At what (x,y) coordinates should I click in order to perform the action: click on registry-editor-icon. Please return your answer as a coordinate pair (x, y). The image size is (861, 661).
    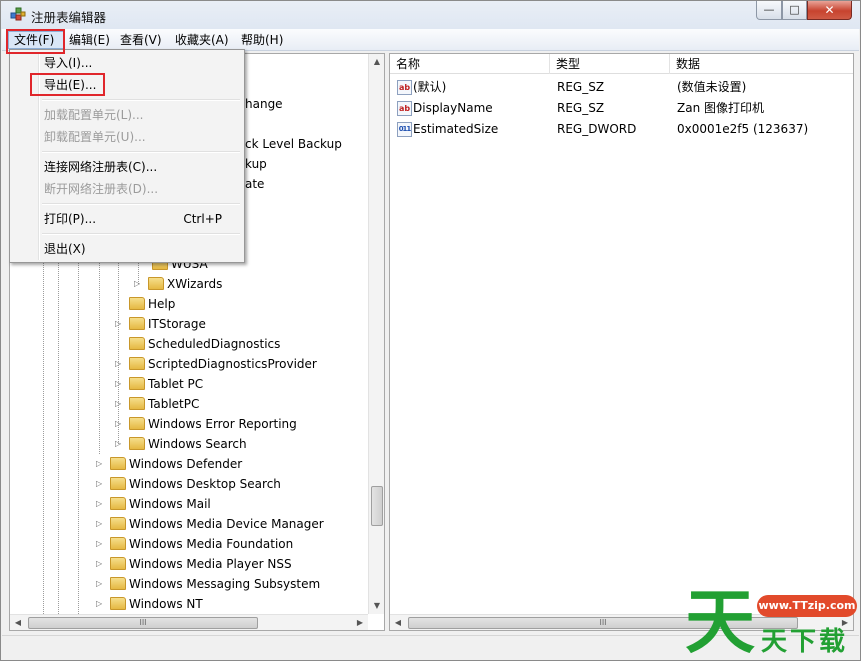
    Looking at the image, I should click on (18, 14).